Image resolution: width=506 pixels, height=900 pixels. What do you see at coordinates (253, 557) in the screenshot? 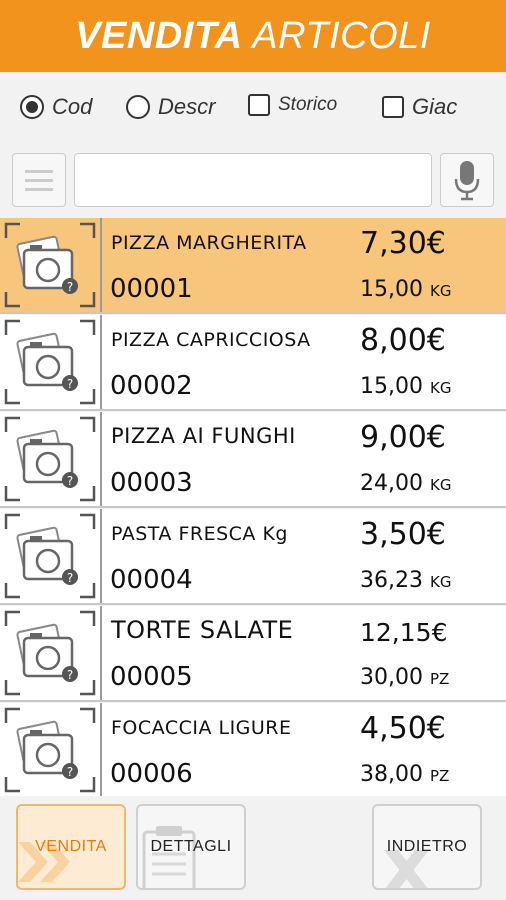
I see `list-item: ? PASTA FRESCA Kg 00004 3,50€ 36,23 KG` at bounding box center [253, 557].